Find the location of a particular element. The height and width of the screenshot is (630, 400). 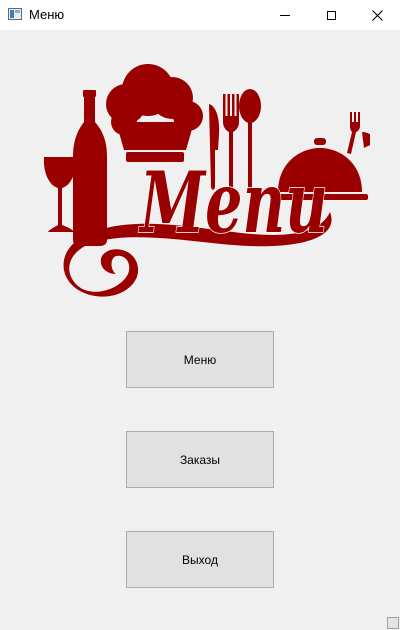

maximize-icon is located at coordinates (331, 15).